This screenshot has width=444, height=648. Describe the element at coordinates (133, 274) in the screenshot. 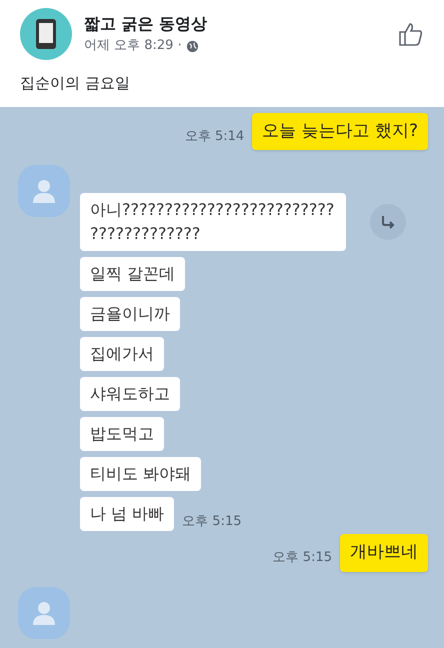

I see `received-message-bubble: 일찍 갈꼰데` at that location.